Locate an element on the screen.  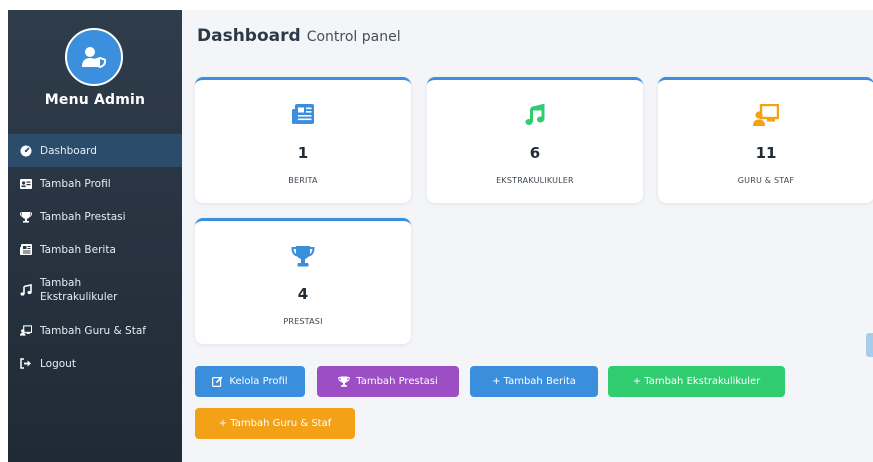
admin-avatar is located at coordinates (94, 57).